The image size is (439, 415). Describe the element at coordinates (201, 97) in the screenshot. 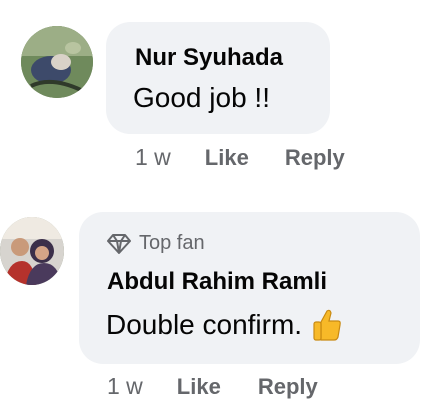

I see `comment-text: Good job !!` at that location.